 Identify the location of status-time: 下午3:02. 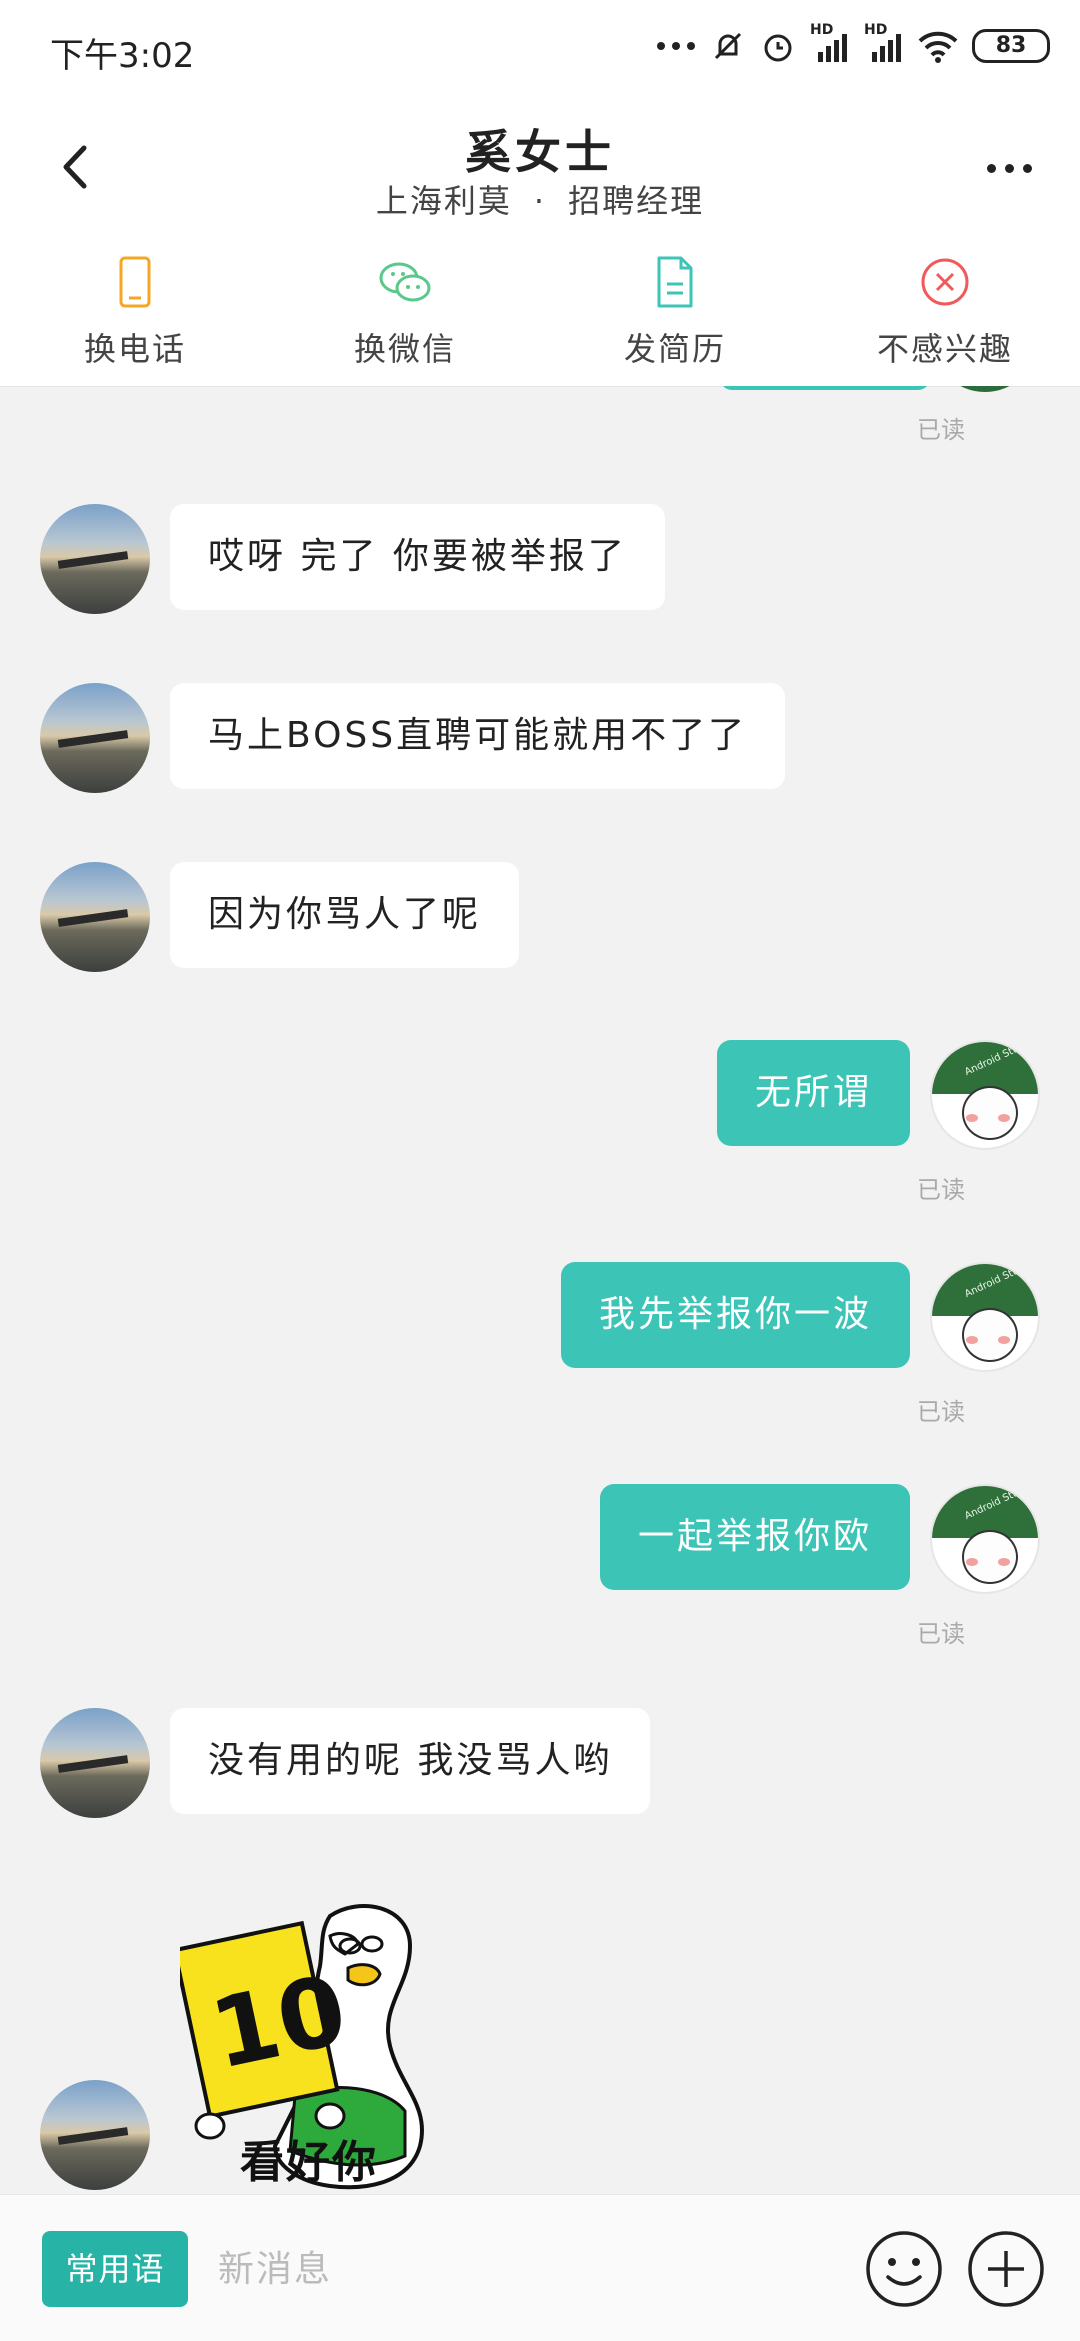
(122, 56).